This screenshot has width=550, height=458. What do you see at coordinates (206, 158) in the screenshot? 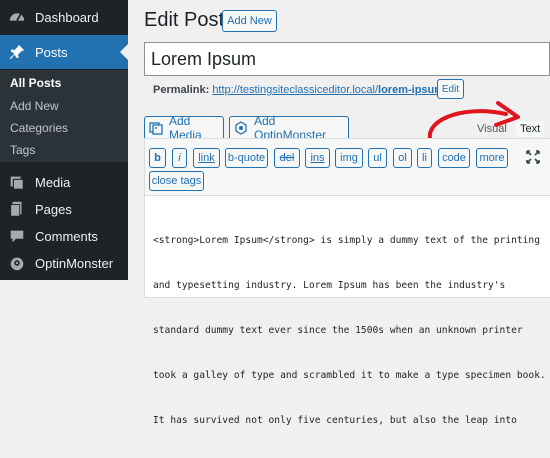
I see `qt-link-button: link` at bounding box center [206, 158].